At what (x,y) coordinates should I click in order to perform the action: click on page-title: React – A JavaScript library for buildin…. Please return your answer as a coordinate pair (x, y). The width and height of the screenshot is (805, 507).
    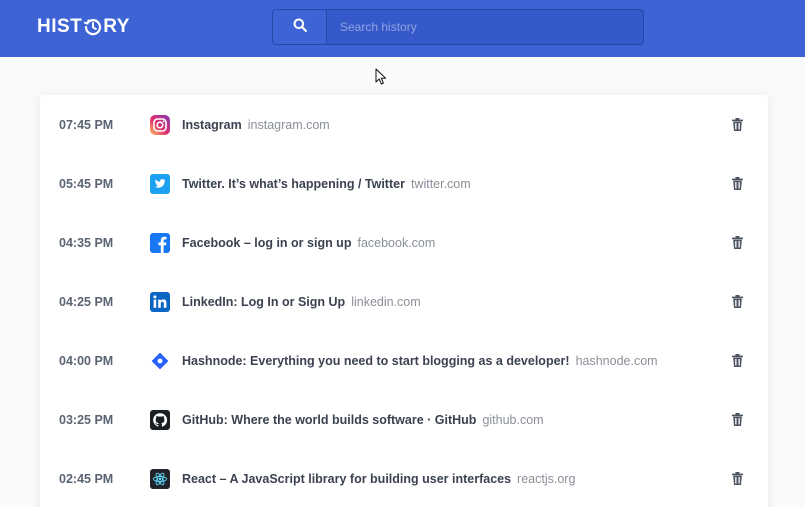
    Looking at the image, I should click on (347, 478).